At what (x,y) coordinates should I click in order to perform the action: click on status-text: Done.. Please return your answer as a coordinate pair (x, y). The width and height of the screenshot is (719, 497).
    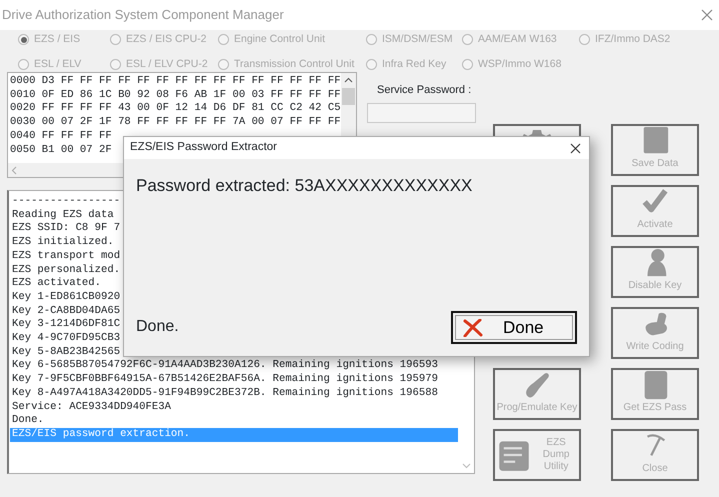
    Looking at the image, I should click on (157, 326).